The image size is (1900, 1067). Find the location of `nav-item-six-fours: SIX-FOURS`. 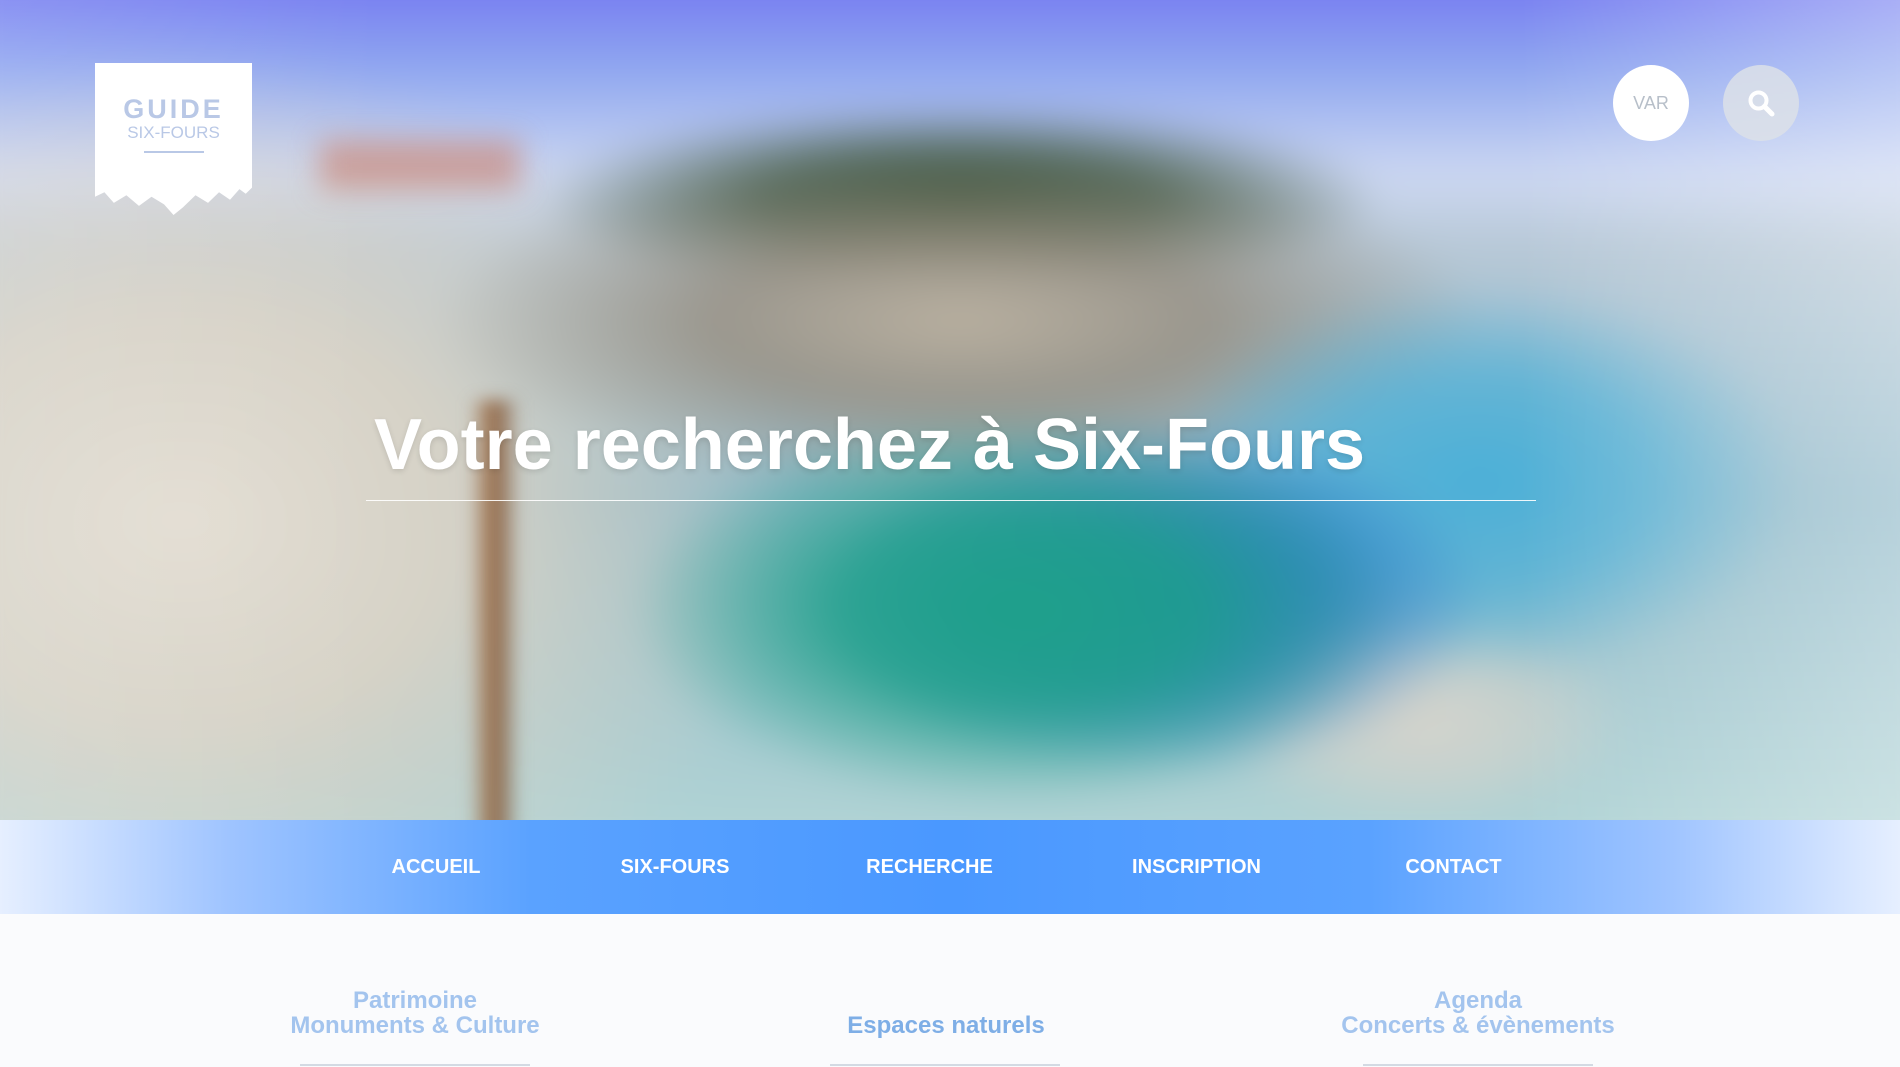

nav-item-six-fours: SIX-FOURS is located at coordinates (675, 867).